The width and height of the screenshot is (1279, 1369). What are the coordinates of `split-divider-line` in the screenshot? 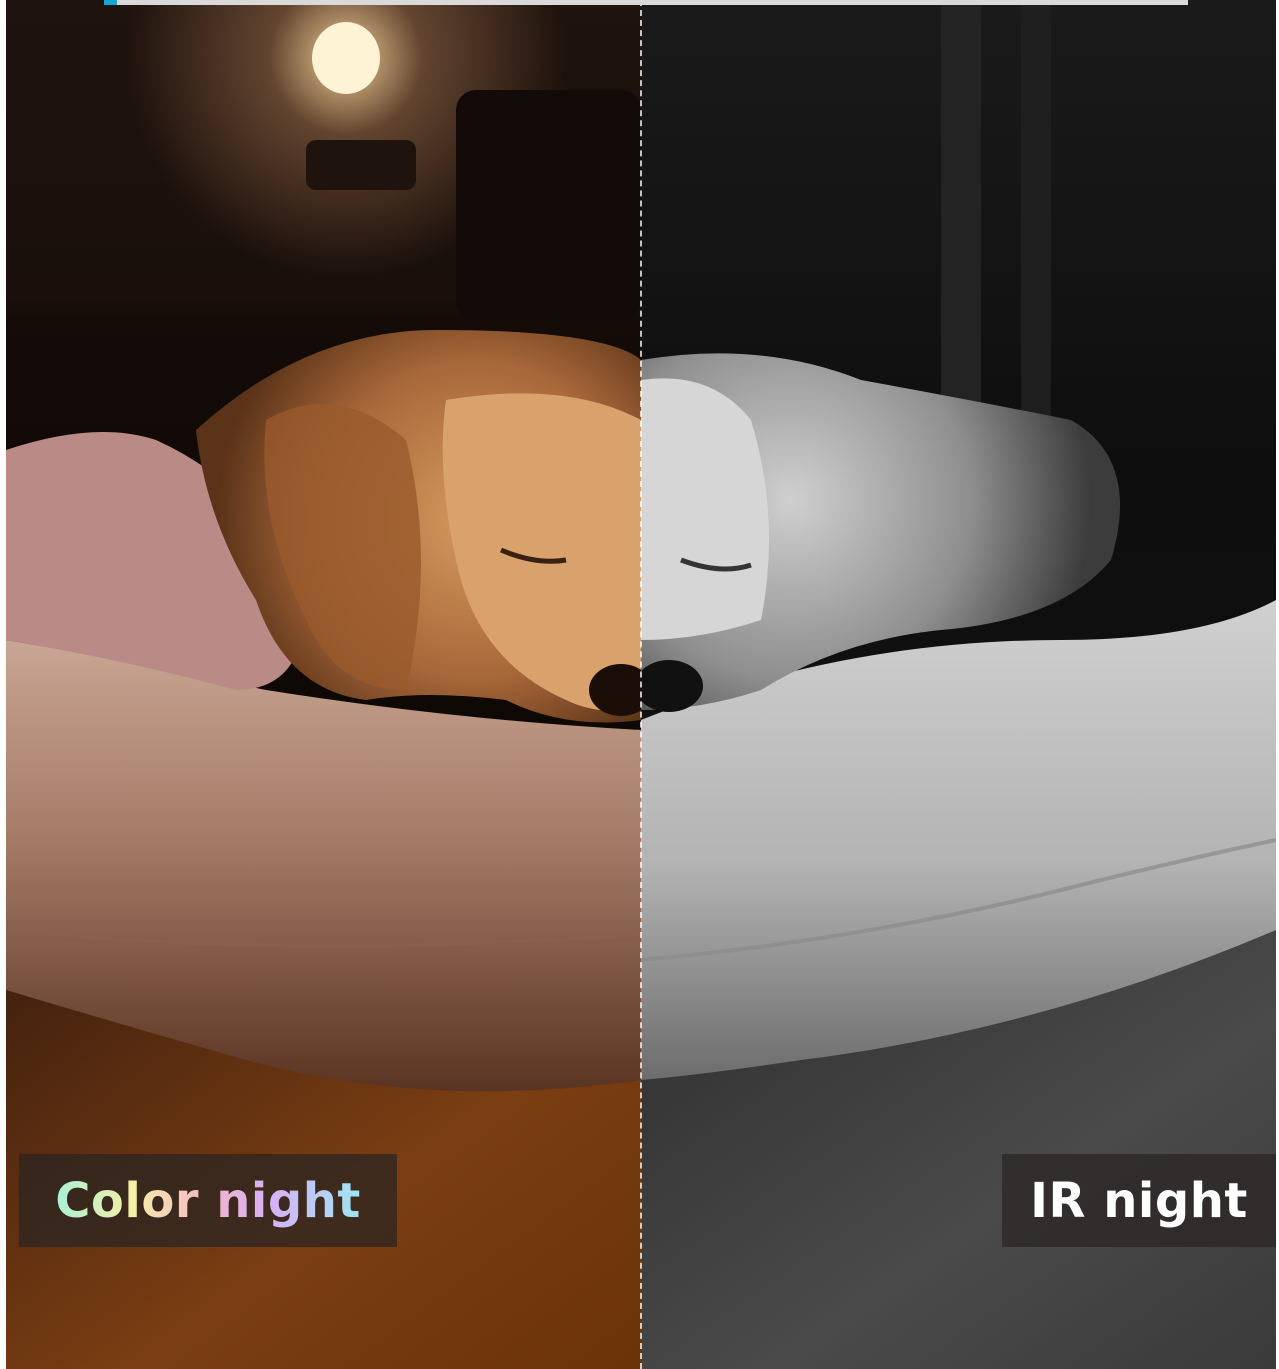 It's located at (641, 684).